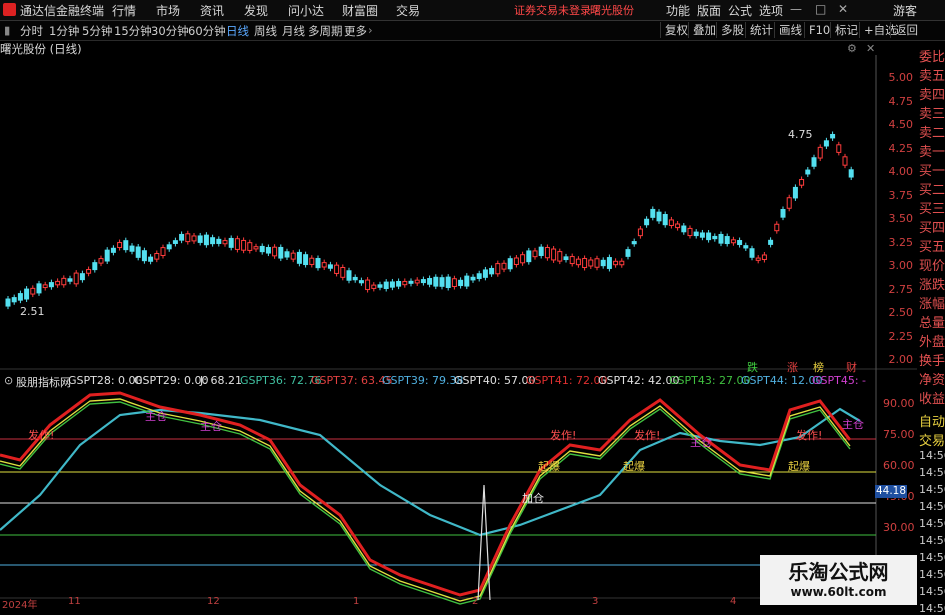  I want to click on maximize-icon: □, so click(820, 9).